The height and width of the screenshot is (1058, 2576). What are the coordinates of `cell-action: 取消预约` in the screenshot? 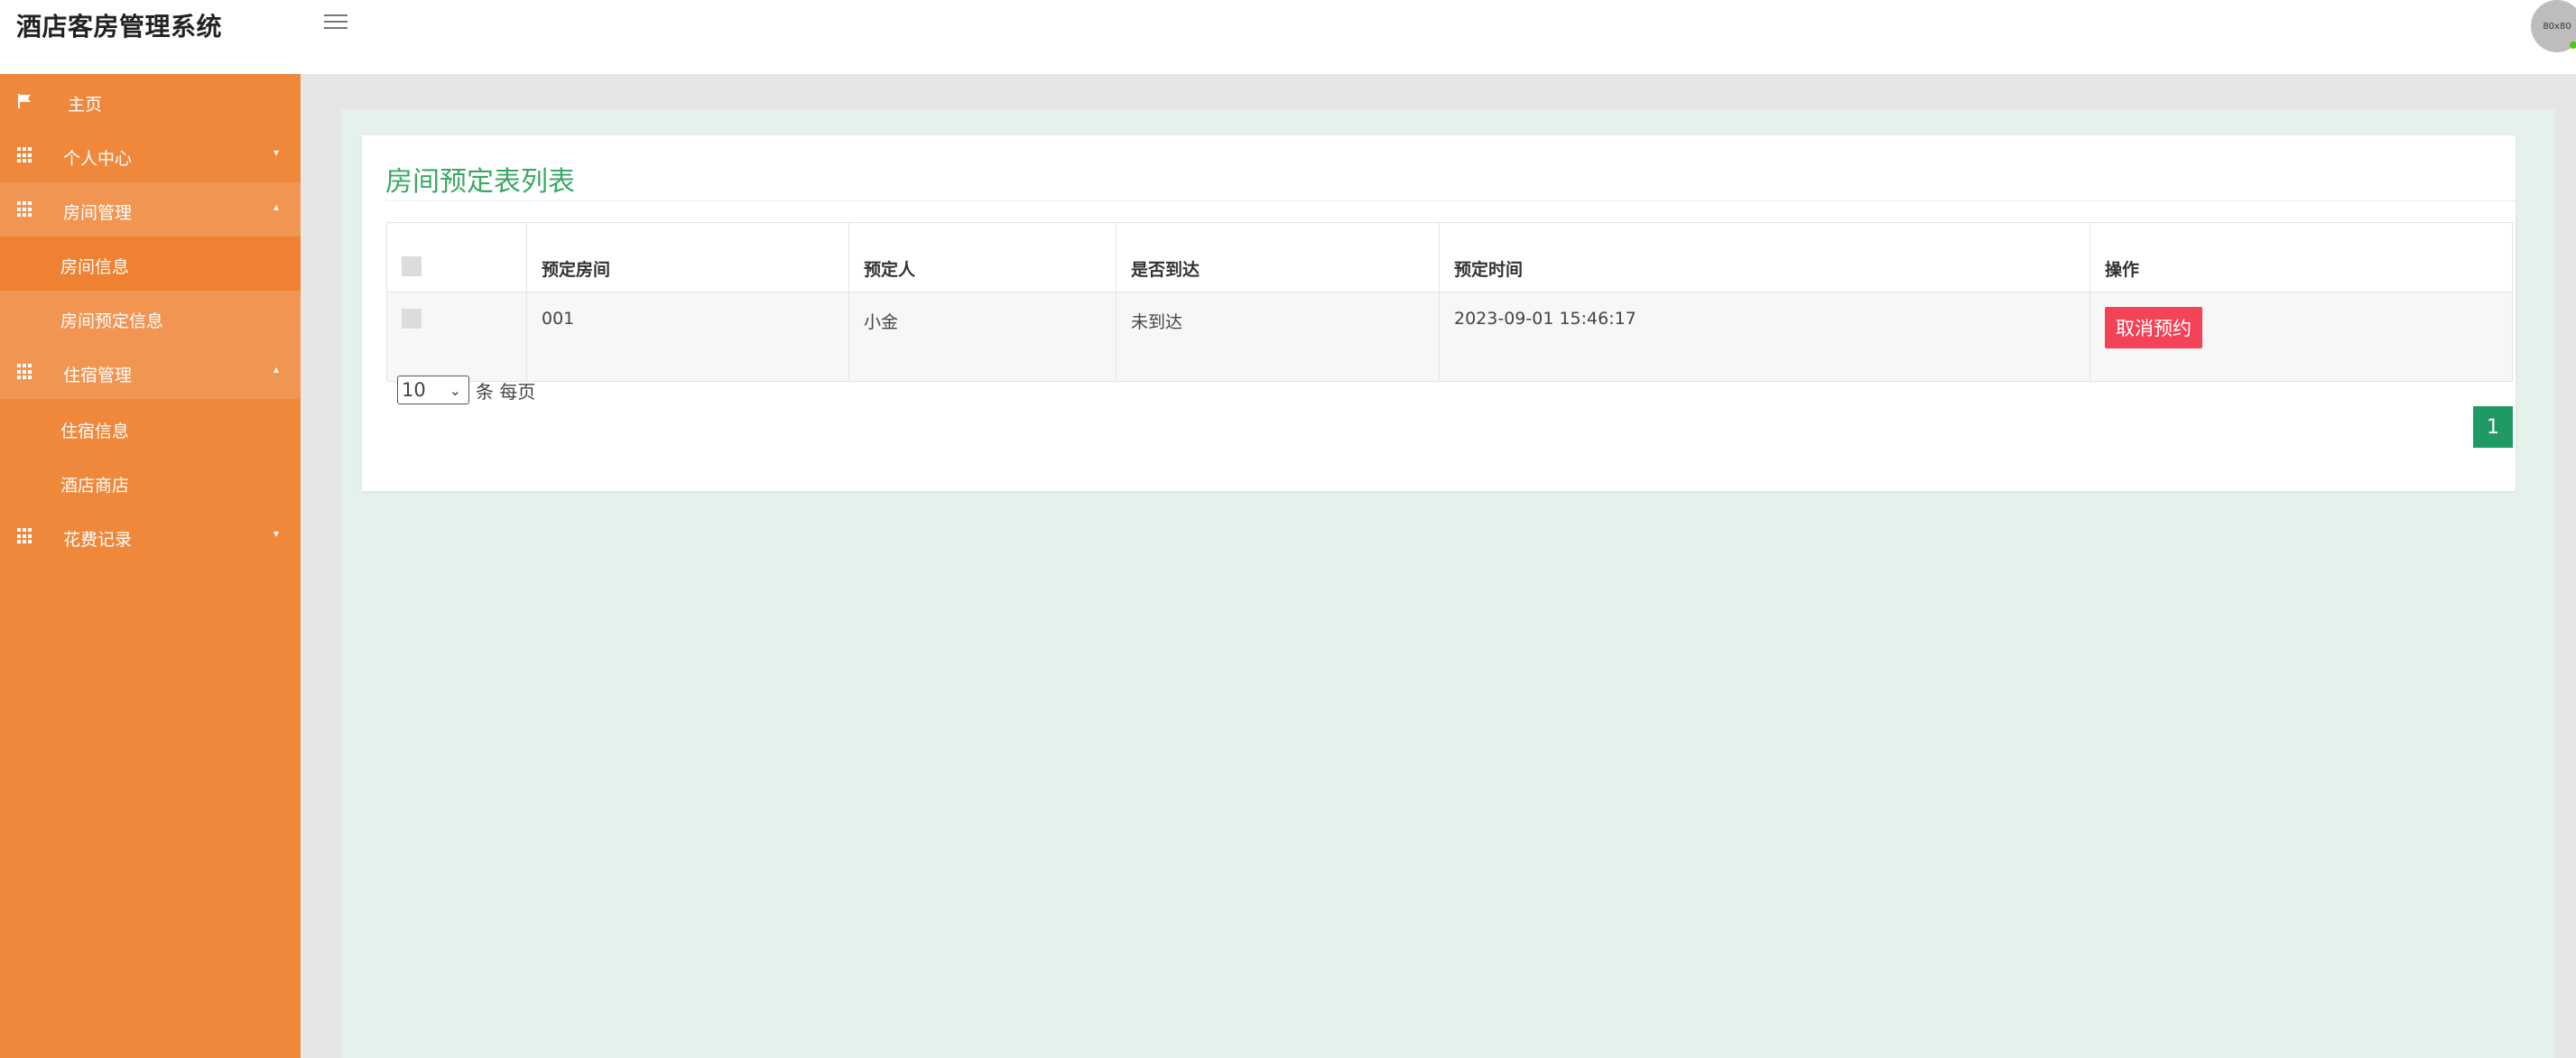 It's located at (2302, 337).